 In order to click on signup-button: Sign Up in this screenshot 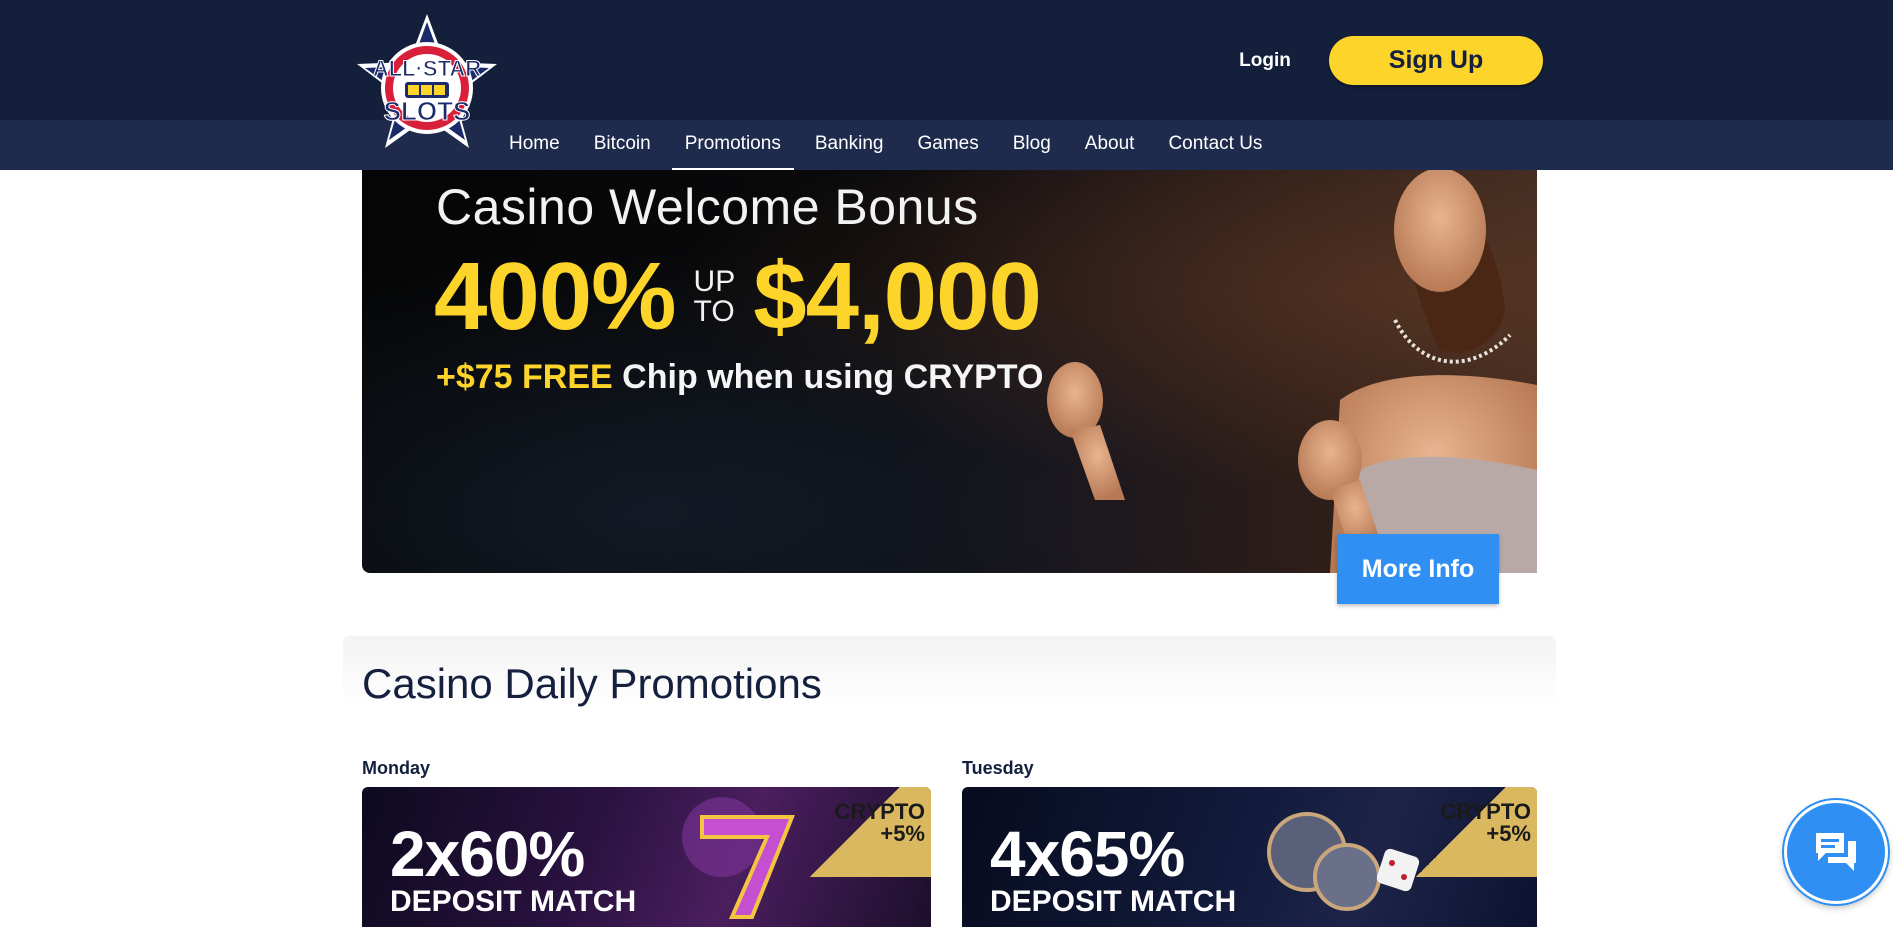, I will do `click(1436, 60)`.